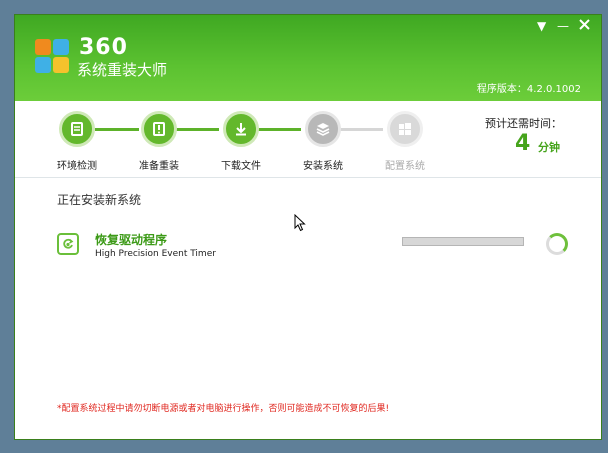 Image resolution: width=608 pixels, height=453 pixels. What do you see at coordinates (584, 26) in the screenshot?
I see `close-icon` at bounding box center [584, 26].